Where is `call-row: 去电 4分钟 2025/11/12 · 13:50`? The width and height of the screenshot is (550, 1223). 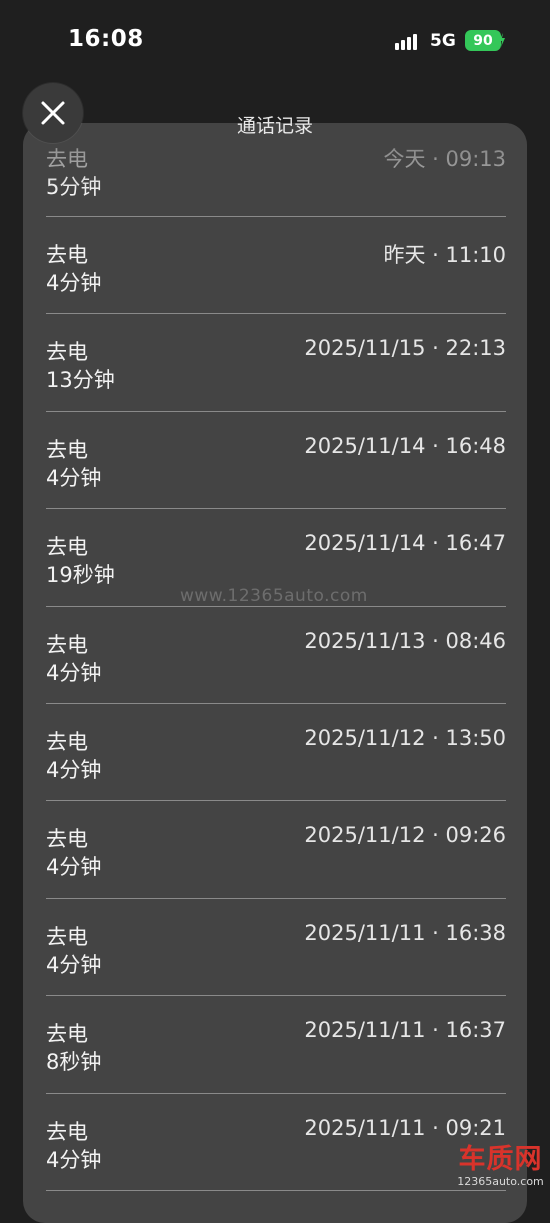 call-row: 去电 4分钟 2025/11/12 · 13:50 is located at coordinates (276, 753).